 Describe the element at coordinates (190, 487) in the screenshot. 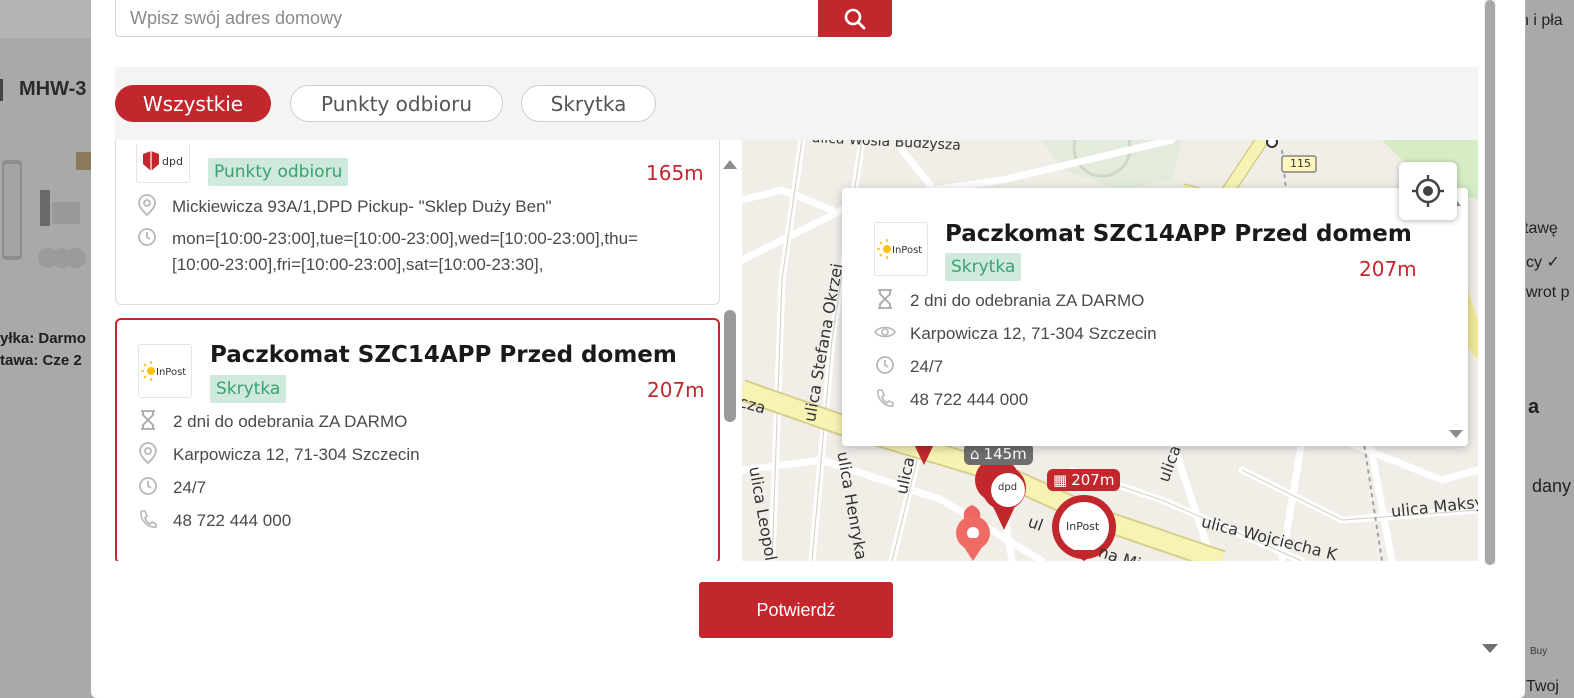

I see `hours-text: 24/7` at that location.